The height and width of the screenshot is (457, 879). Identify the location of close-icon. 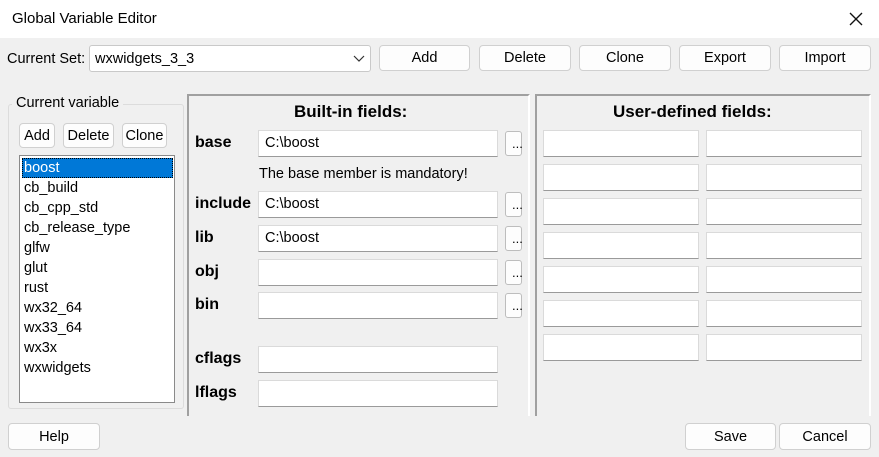
(856, 19).